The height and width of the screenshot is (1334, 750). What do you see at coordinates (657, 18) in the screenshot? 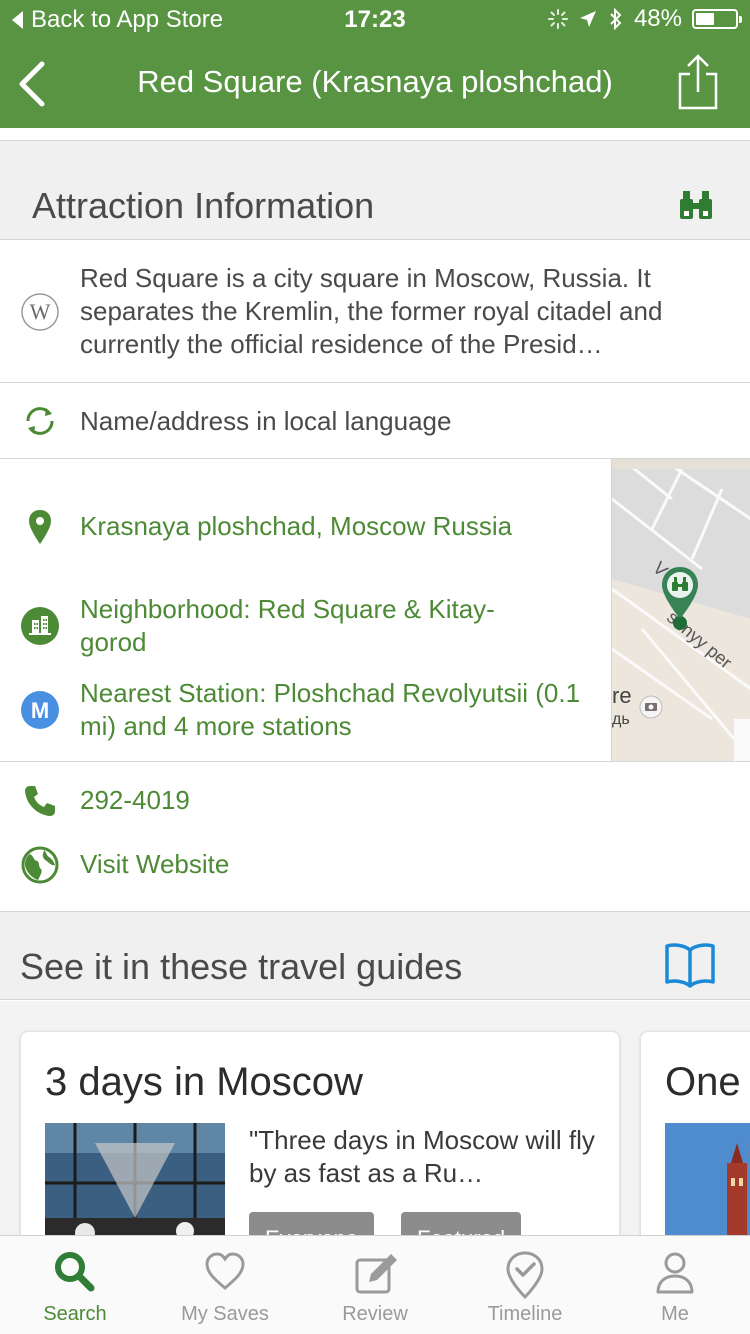
I see `battery-percent: 48%` at bounding box center [657, 18].